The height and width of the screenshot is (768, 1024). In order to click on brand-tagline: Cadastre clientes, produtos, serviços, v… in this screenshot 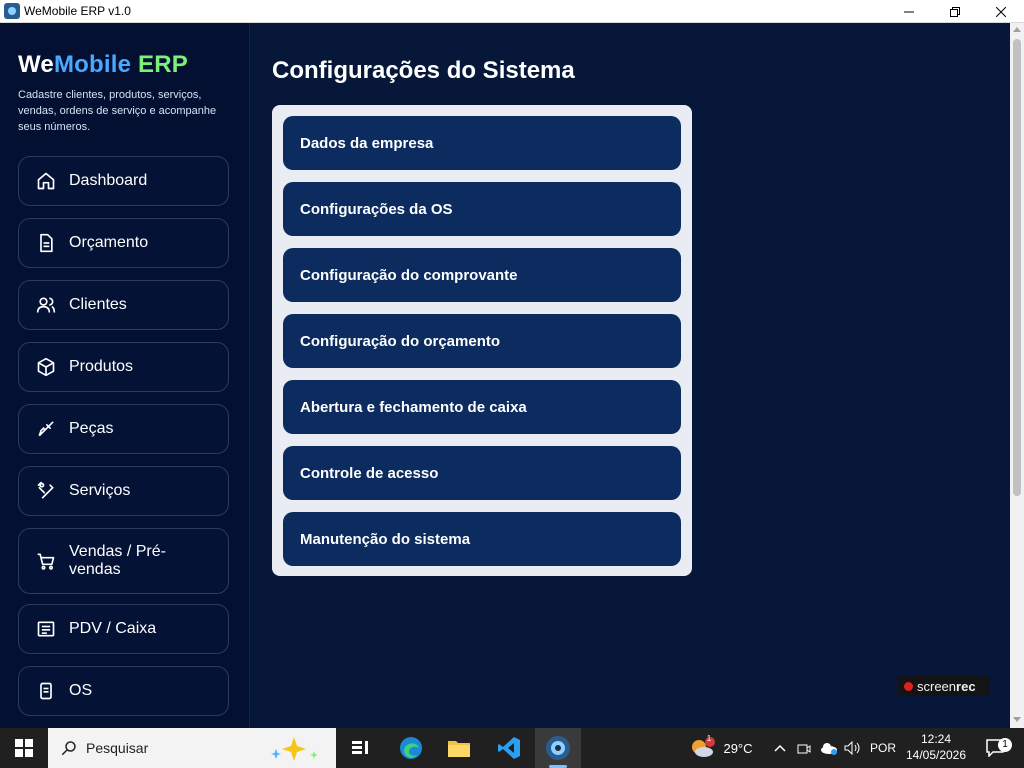, I will do `click(117, 111)`.